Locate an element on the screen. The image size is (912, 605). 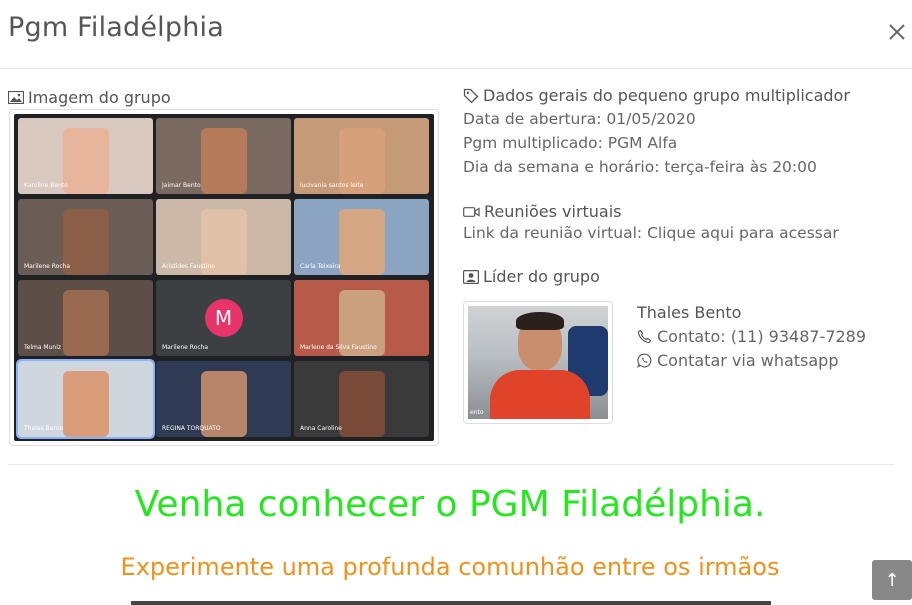
participant-avatar: M is located at coordinates (223, 318).